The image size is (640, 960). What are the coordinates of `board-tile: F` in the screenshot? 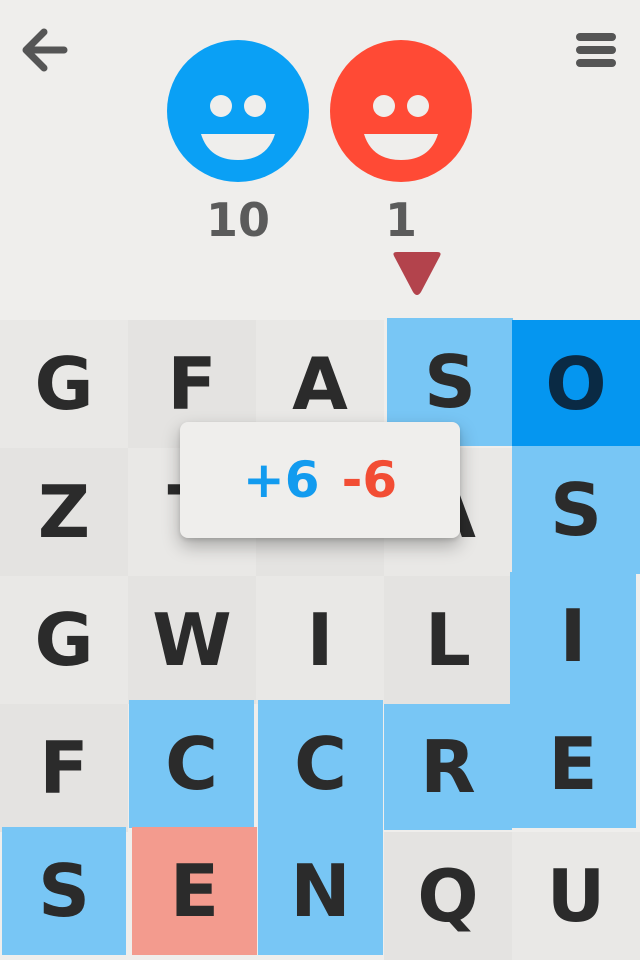 It's located at (64, 768).